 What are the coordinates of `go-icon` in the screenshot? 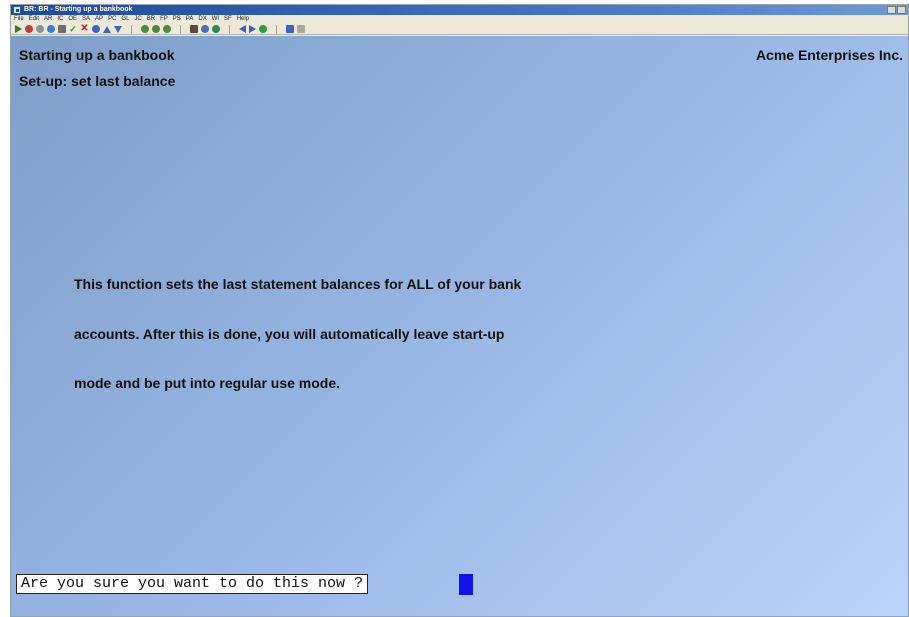 It's located at (18, 29).